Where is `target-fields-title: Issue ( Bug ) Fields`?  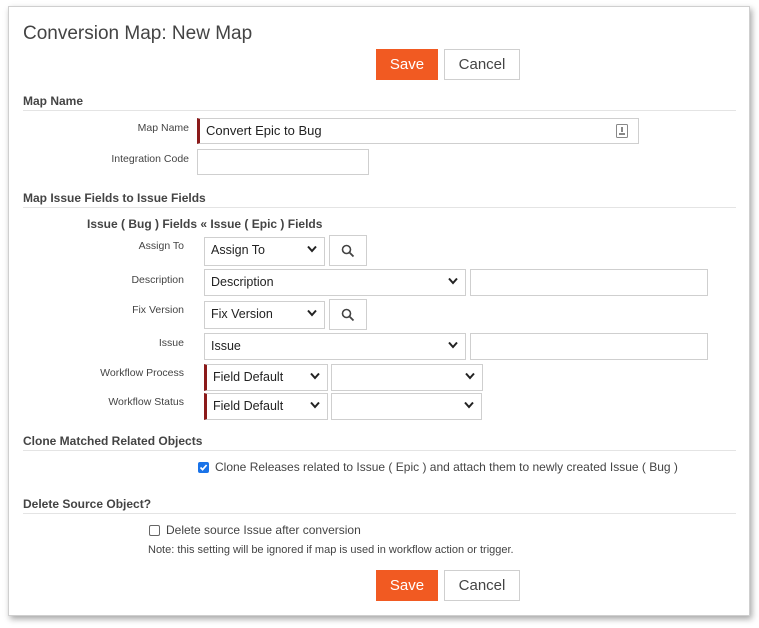
target-fields-title: Issue ( Bug ) Fields is located at coordinates (142, 224).